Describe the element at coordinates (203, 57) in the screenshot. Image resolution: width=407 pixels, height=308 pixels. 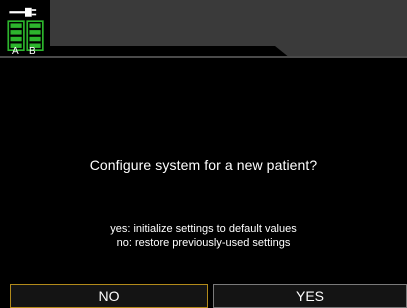
I see `status-bar-divider` at that location.